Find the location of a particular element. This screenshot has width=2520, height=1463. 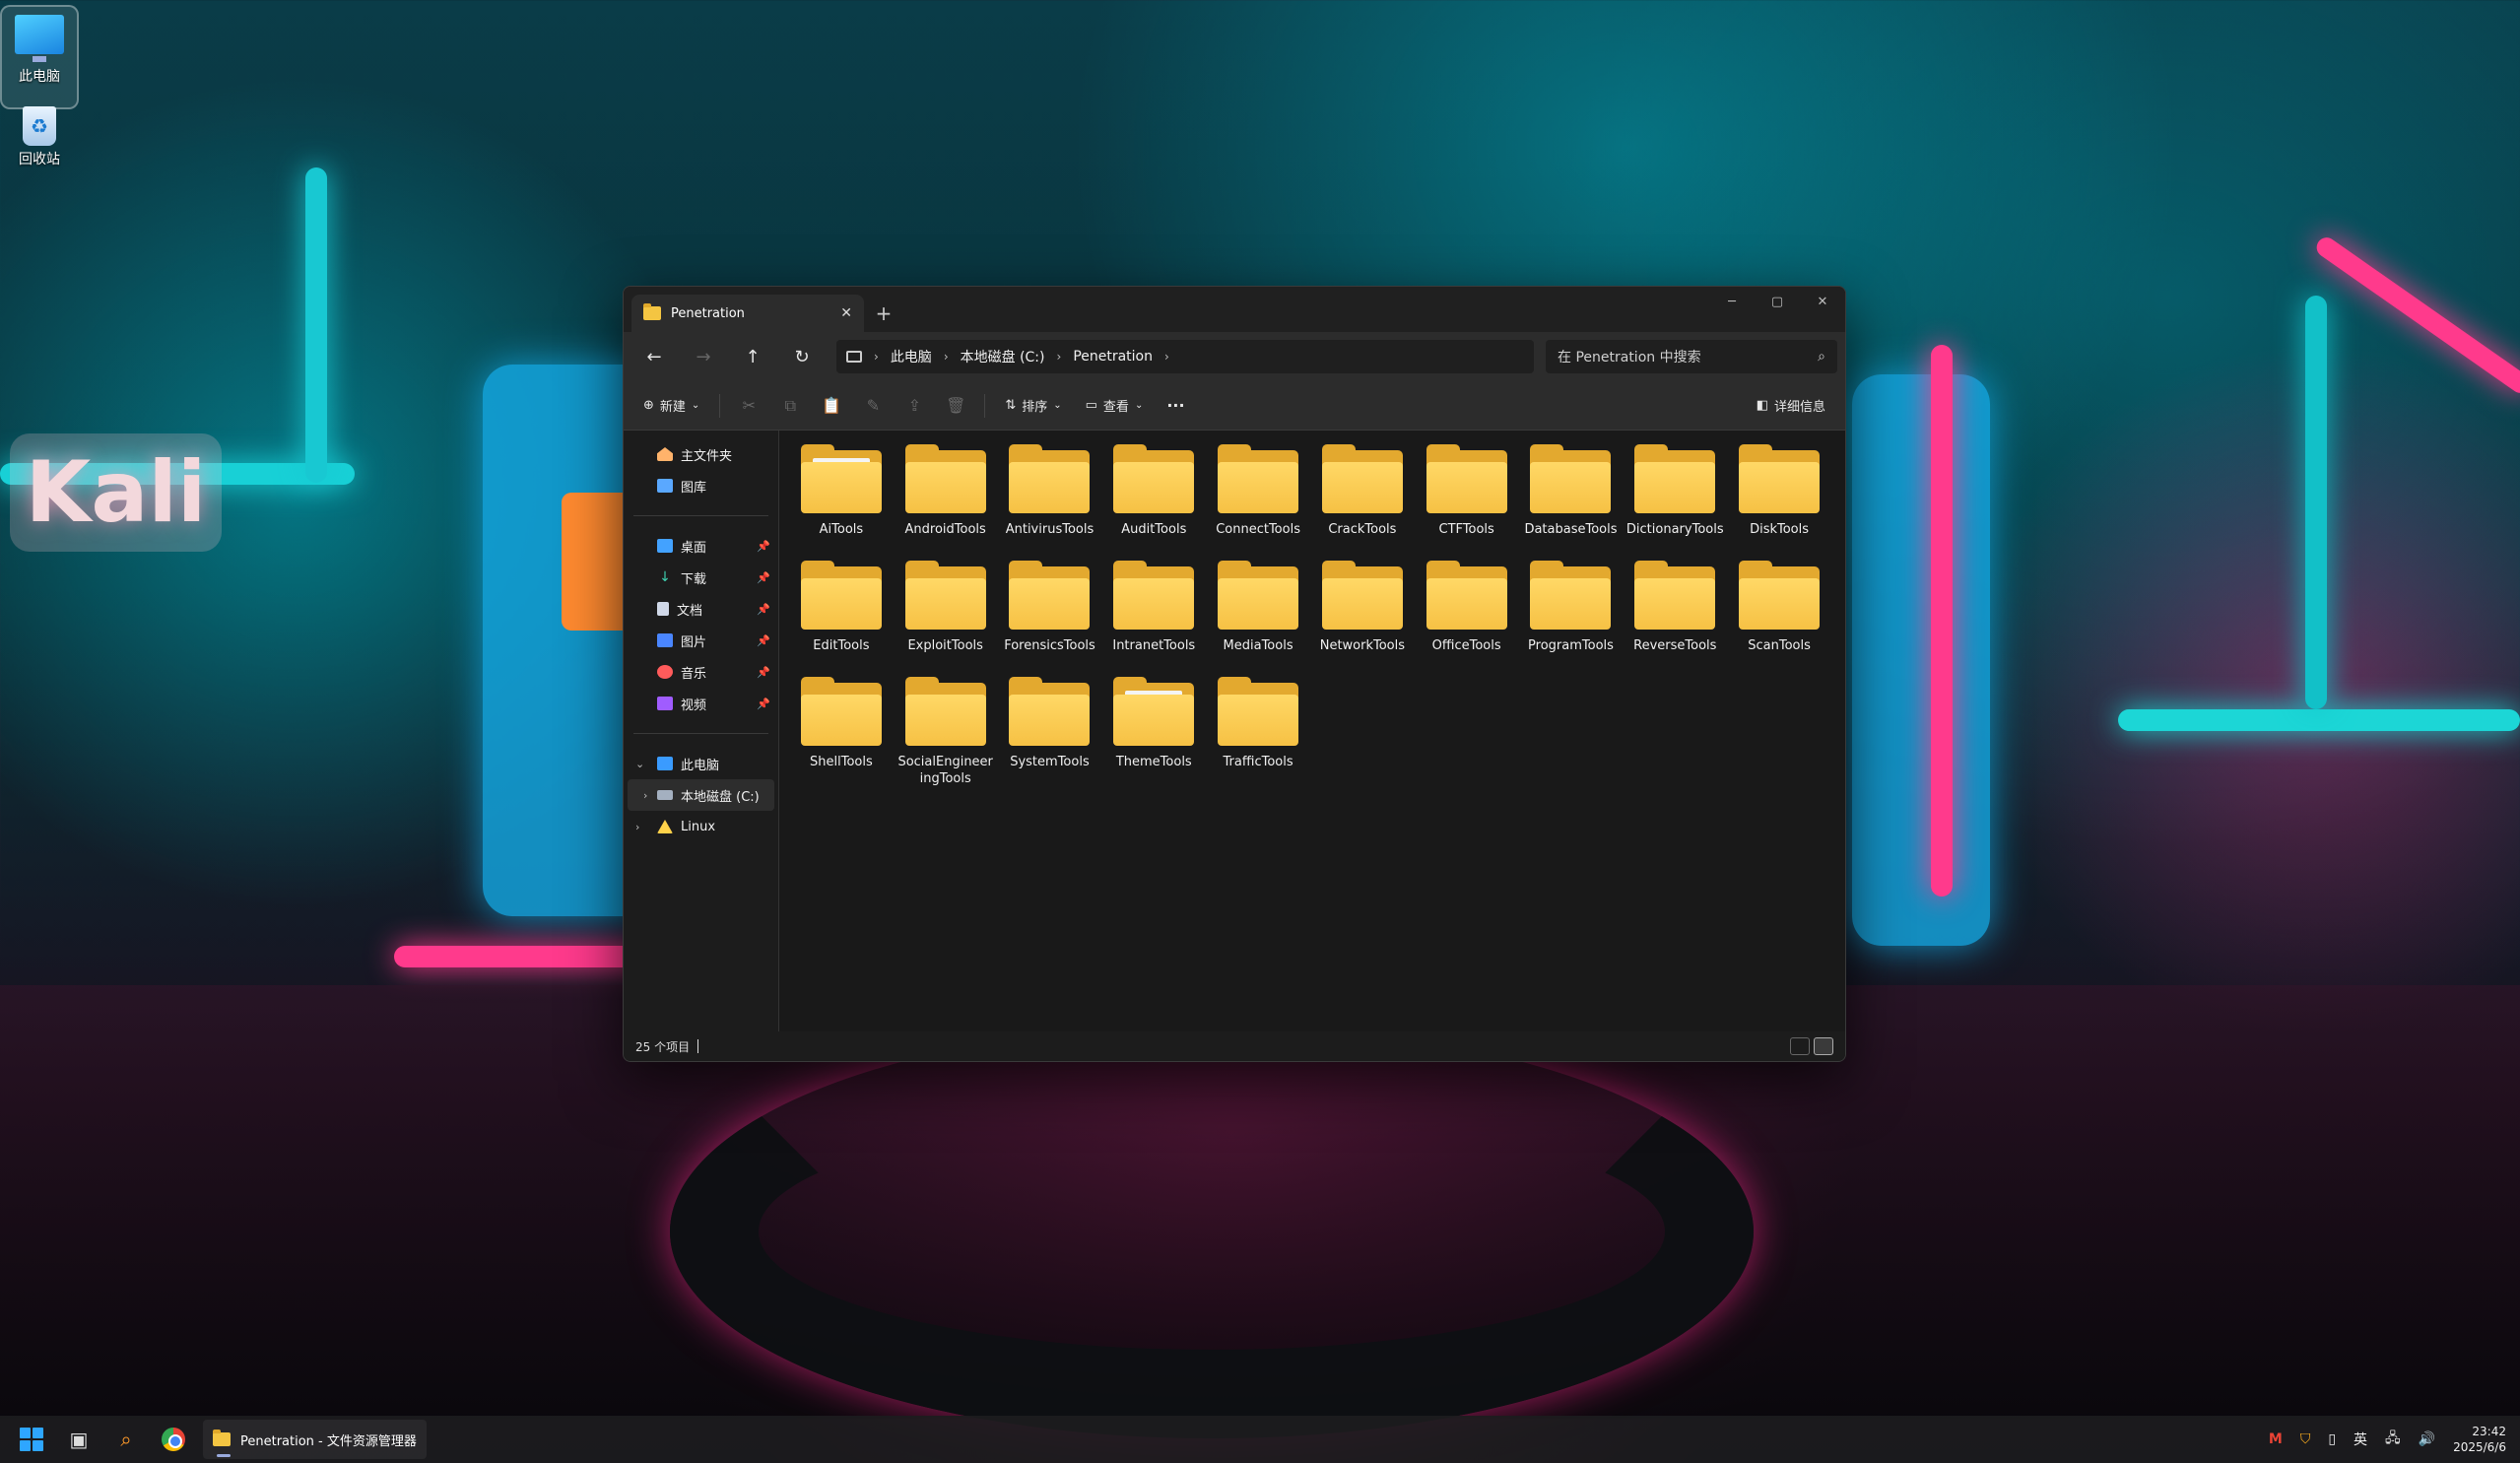

background-neon-panel is located at coordinates (1921, 660).